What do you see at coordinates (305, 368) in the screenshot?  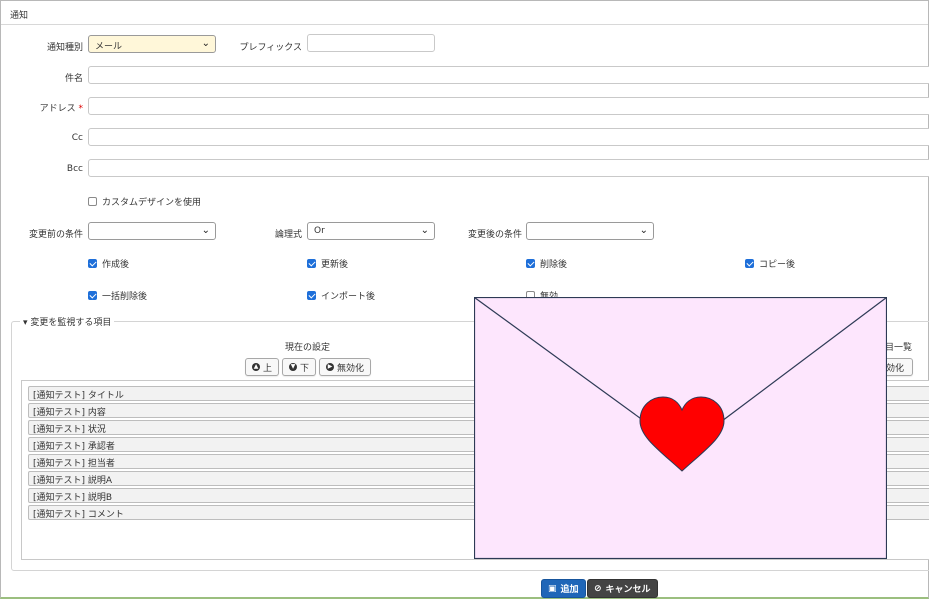 I see `move-down-label: 下` at bounding box center [305, 368].